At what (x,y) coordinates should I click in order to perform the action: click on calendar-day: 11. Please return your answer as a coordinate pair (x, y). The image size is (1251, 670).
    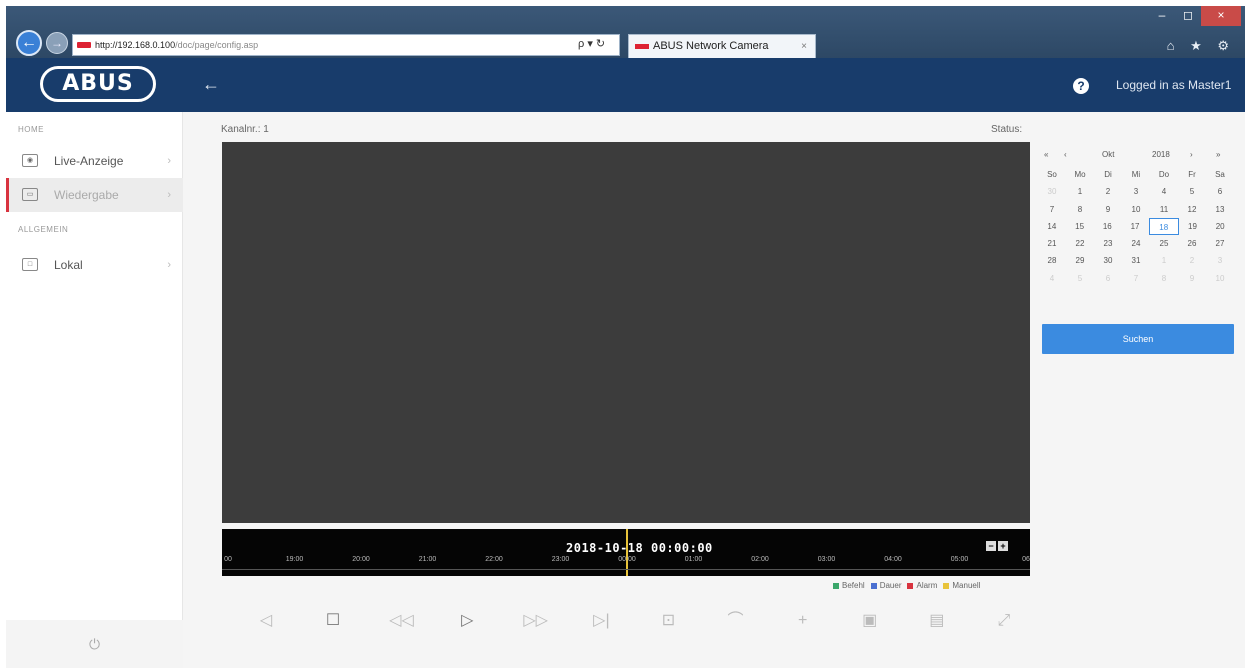
    Looking at the image, I should click on (1164, 209).